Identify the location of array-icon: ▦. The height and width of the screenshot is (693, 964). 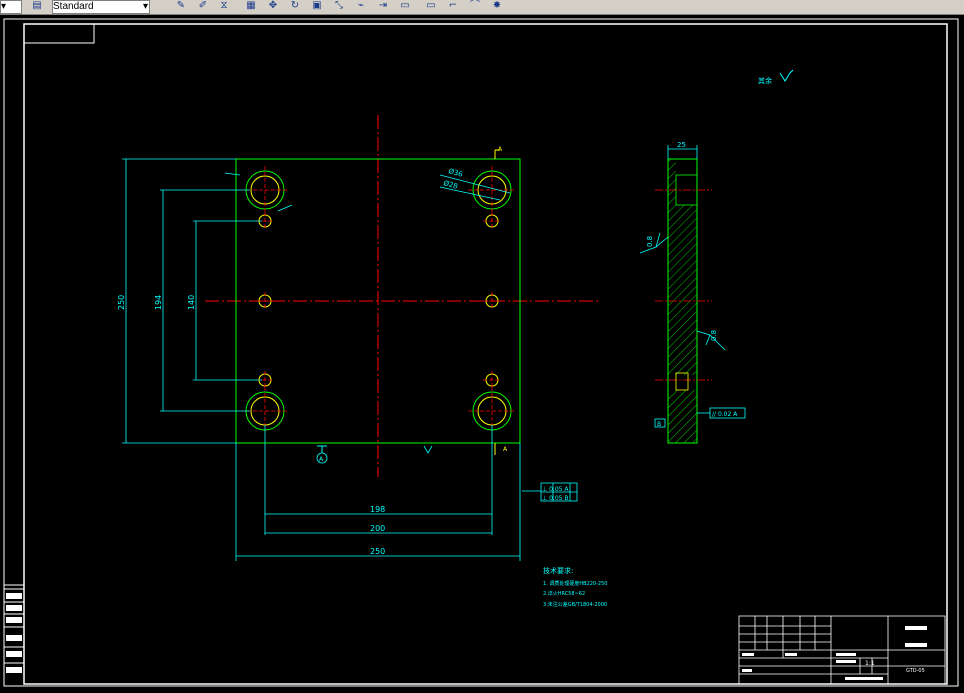
(251, 6).